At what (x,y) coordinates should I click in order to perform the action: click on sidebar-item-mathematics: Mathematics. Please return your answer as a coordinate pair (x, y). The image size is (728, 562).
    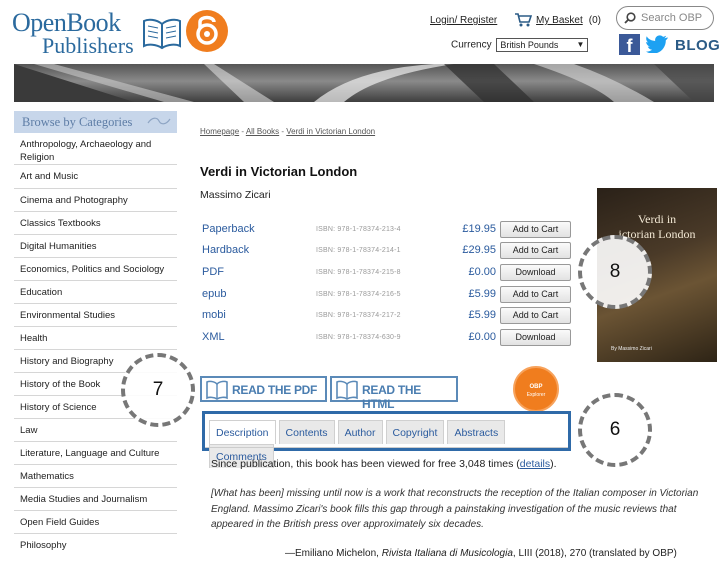
    Looking at the image, I should click on (95, 476).